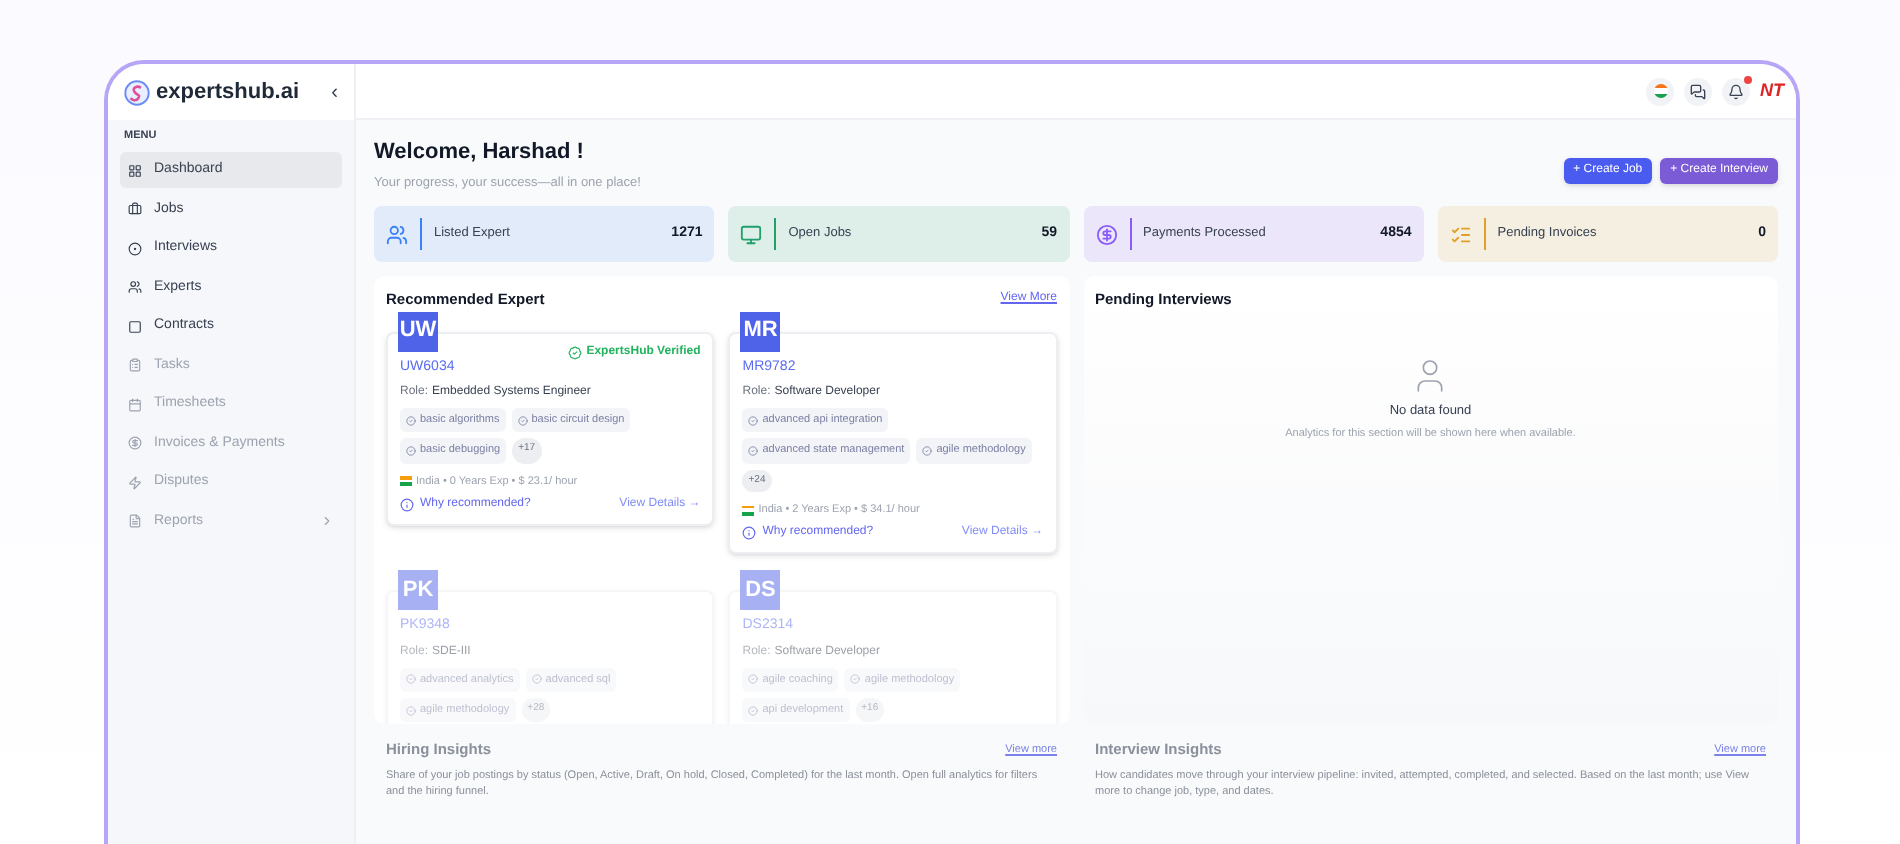 Image resolution: width=1900 pixels, height=844 pixels. I want to click on checklist-icon, so click(1460, 234).